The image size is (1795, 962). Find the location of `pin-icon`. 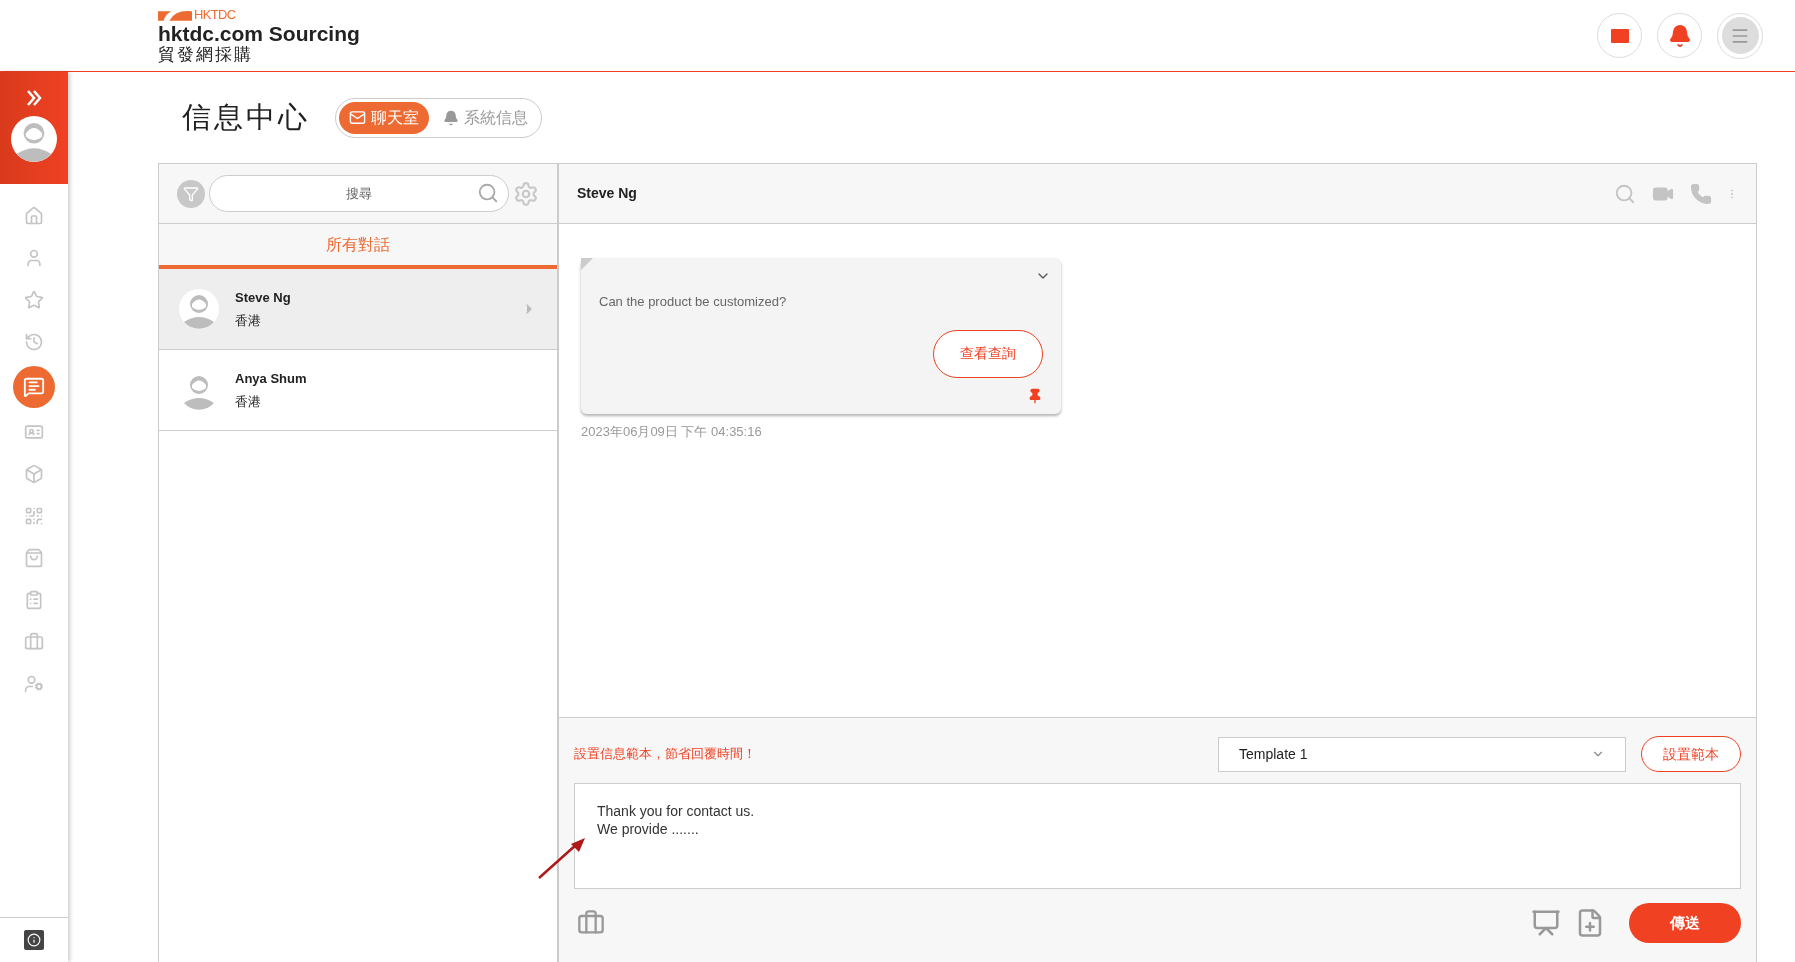

pin-icon is located at coordinates (1035, 395).